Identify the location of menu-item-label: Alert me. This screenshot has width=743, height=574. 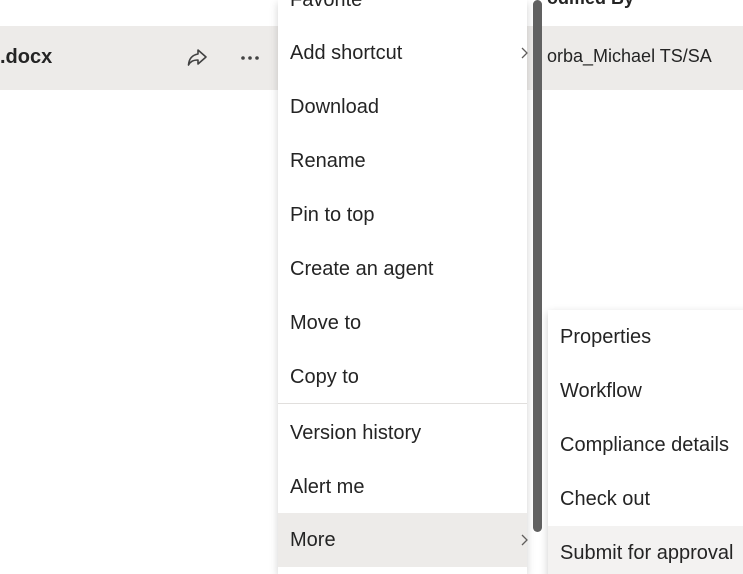
(327, 486).